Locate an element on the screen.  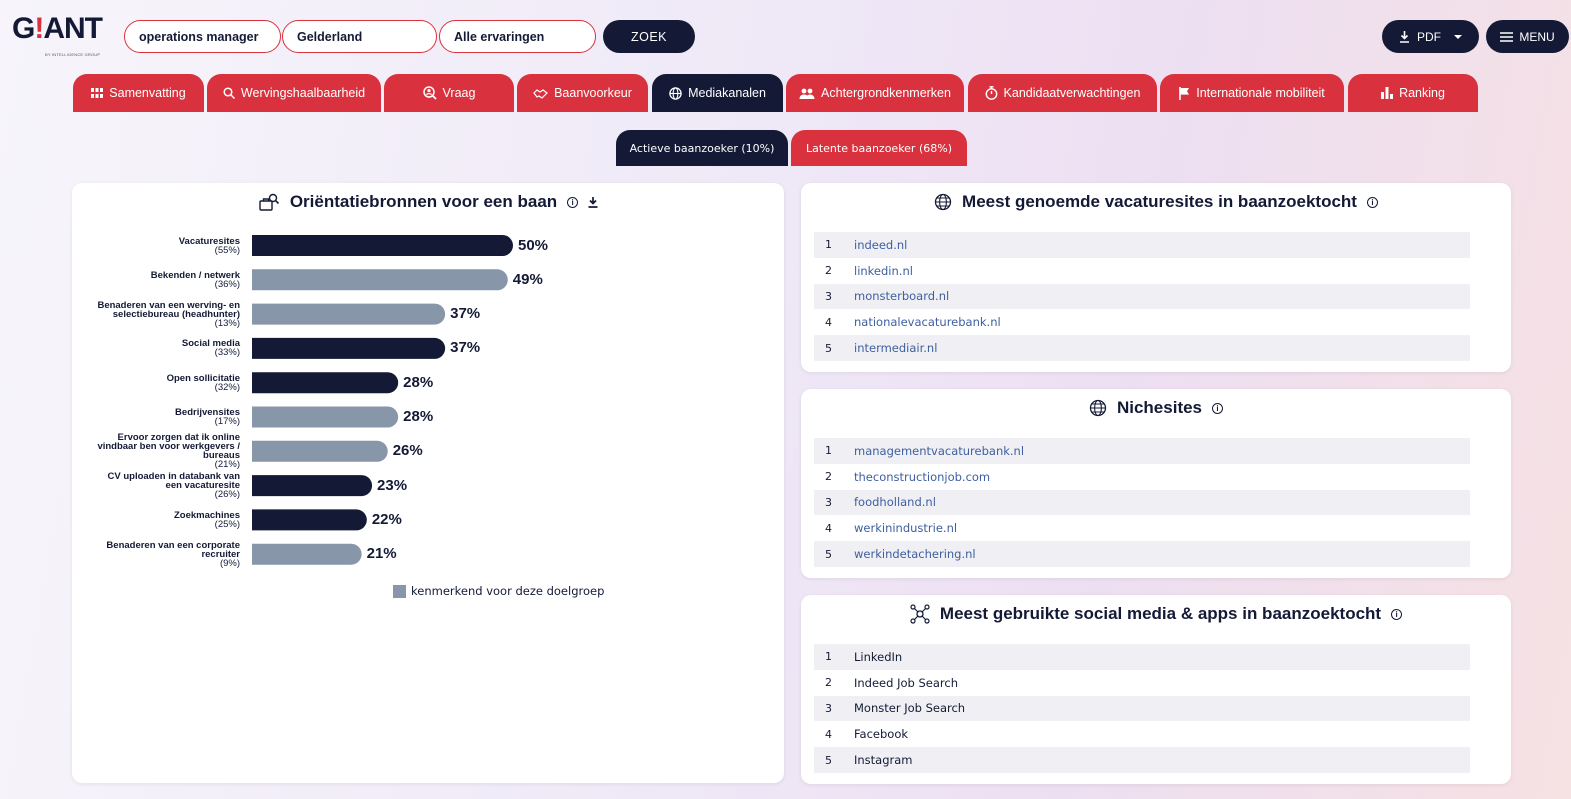
pdf-download-button: PDF is located at coordinates (1430, 36).